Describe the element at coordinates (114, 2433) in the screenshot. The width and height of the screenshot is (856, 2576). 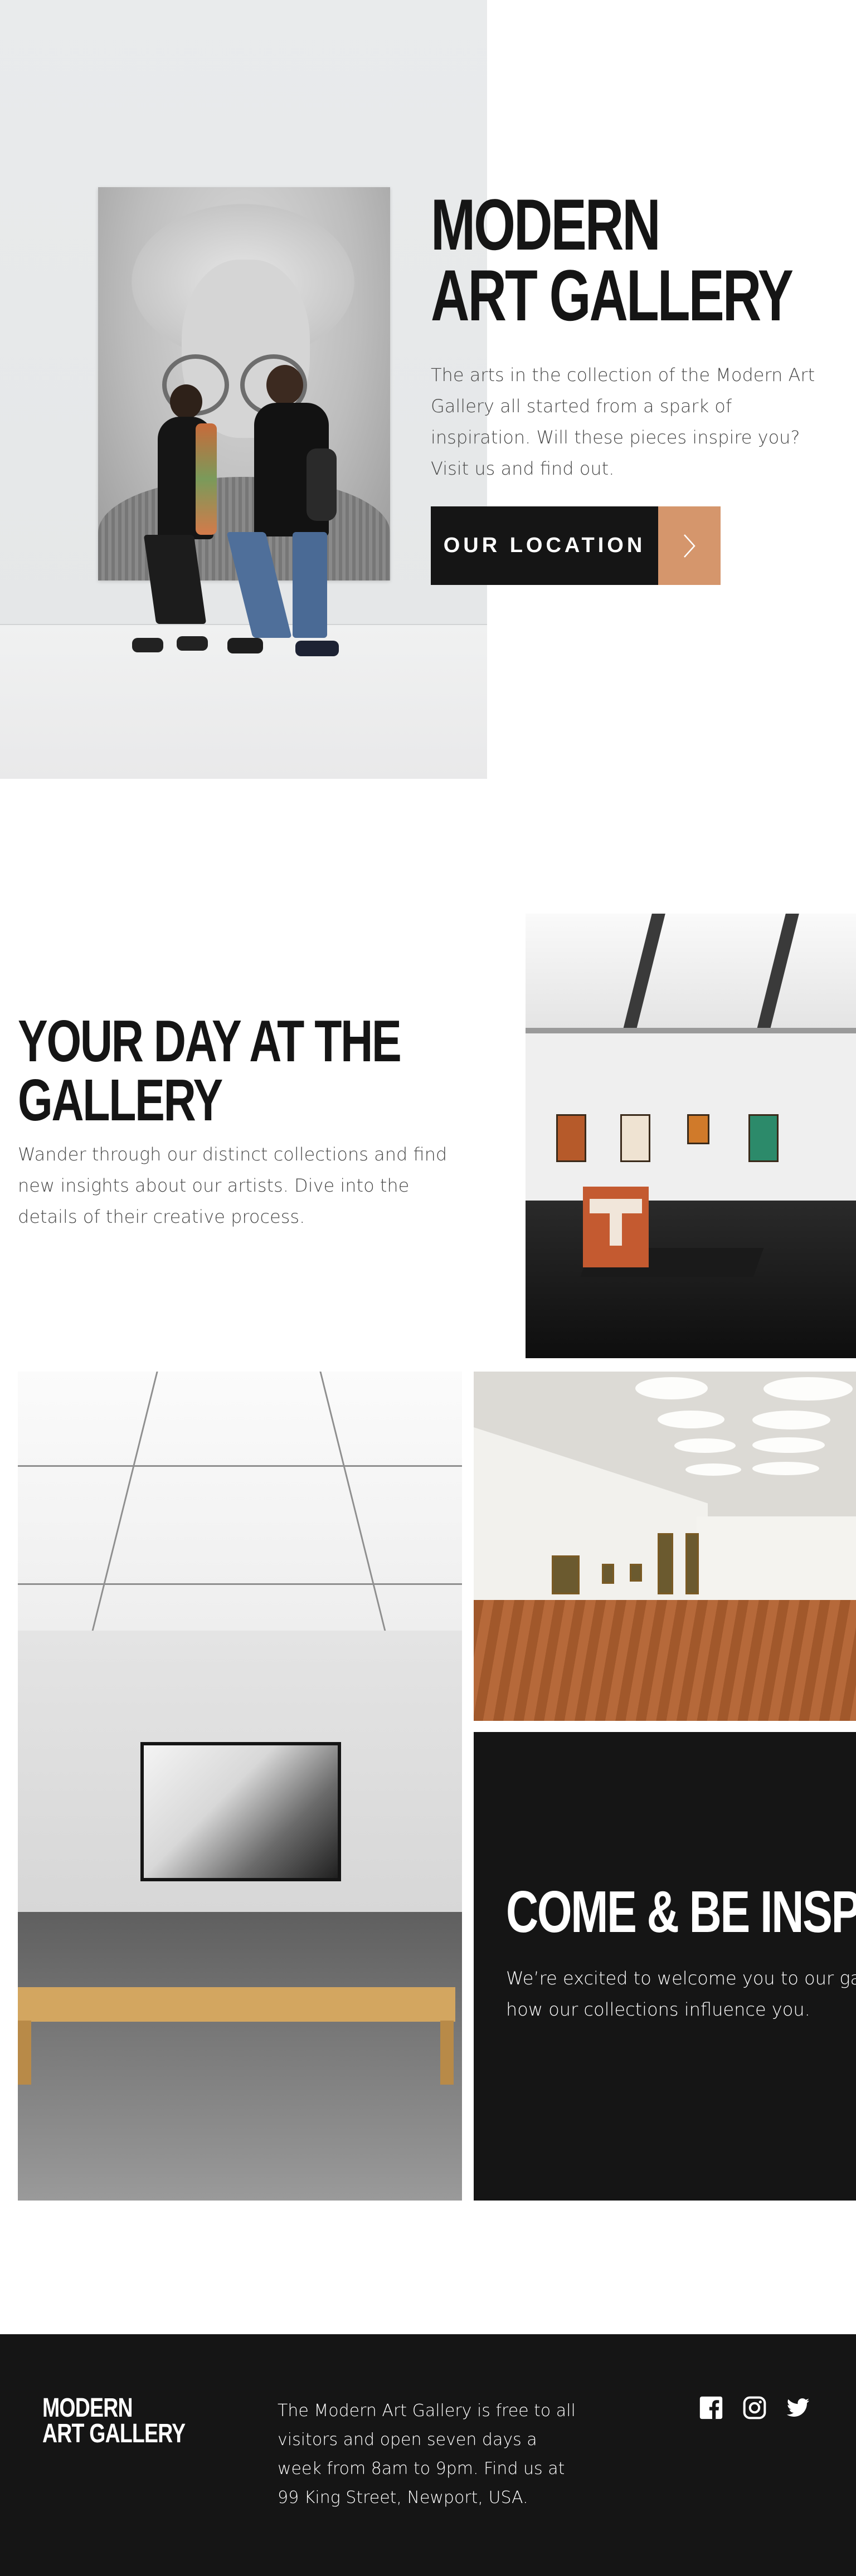
I see `footer-logo-line2: ART GALLERY` at that location.